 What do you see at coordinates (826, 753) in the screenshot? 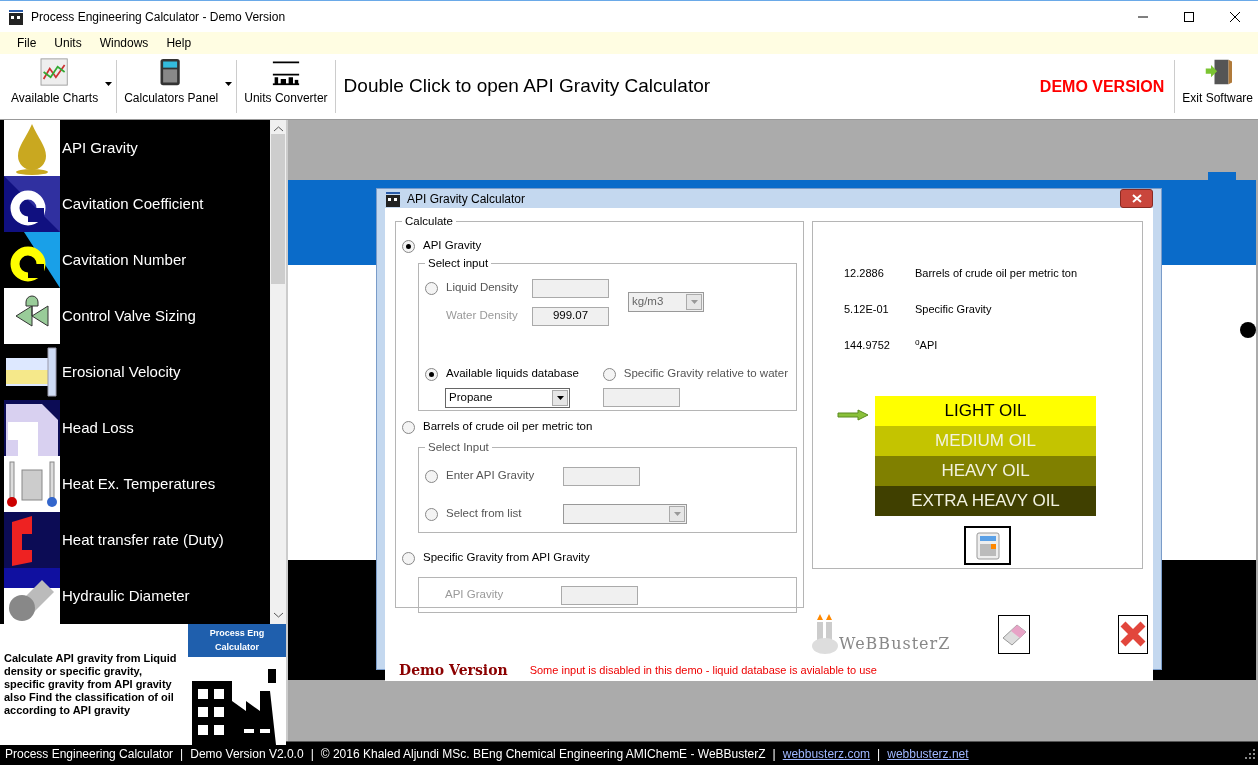
I see `status-link: webbusterz.com` at bounding box center [826, 753].